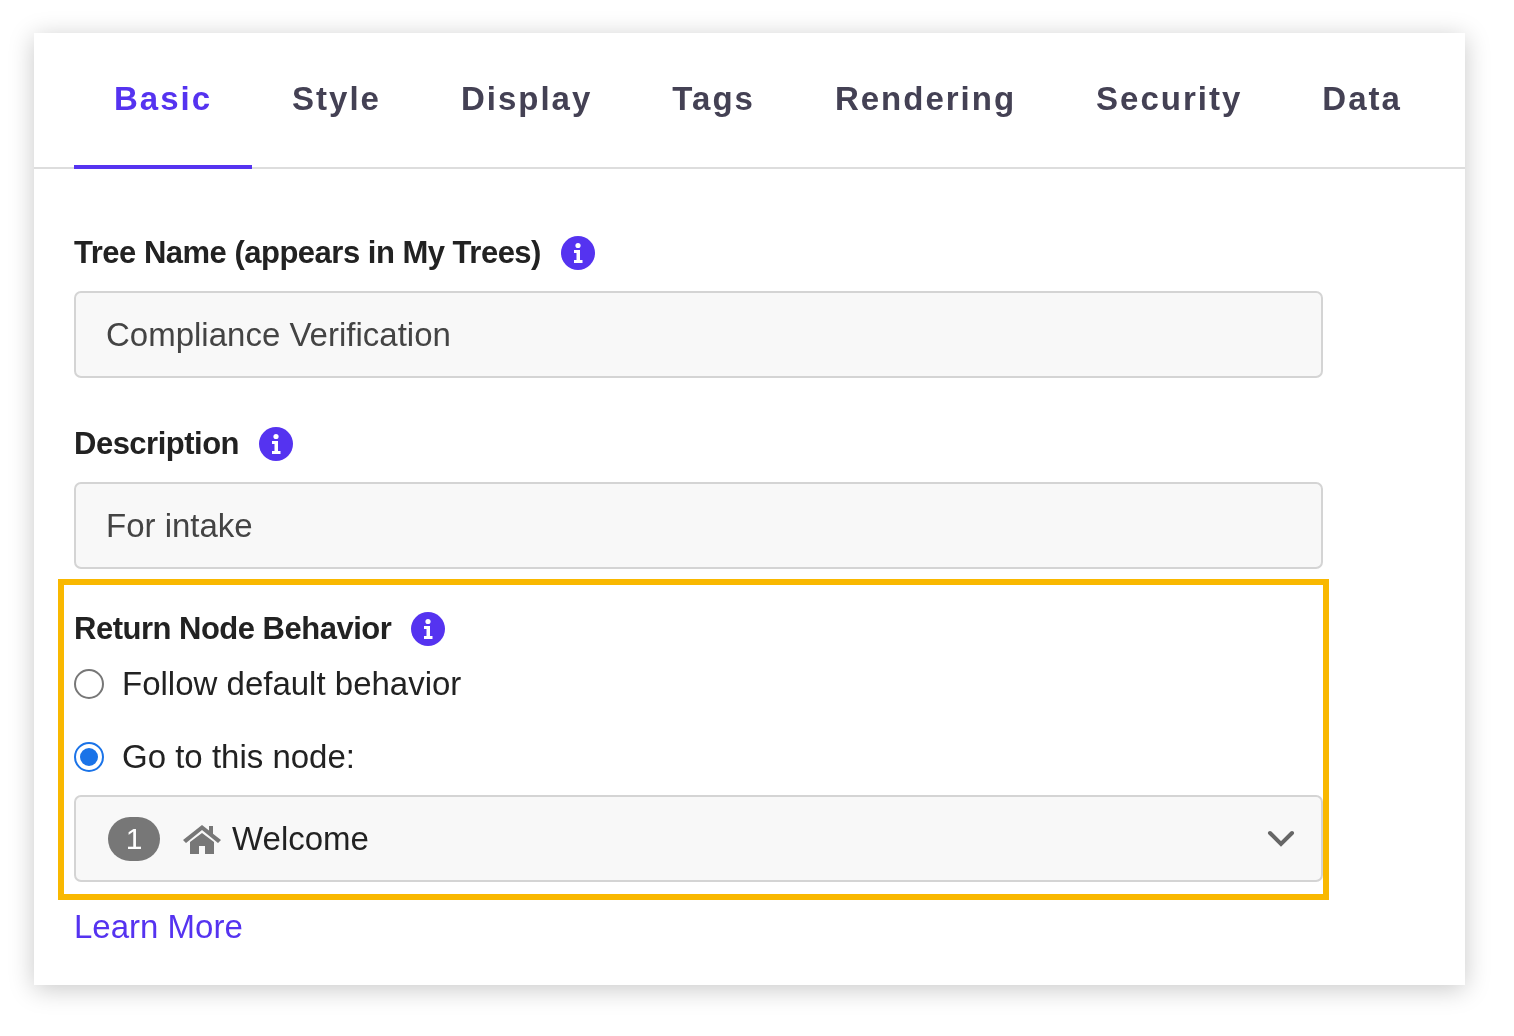 The height and width of the screenshot is (1036, 1514). What do you see at coordinates (925, 101) in the screenshot?
I see `tab: Rendering` at bounding box center [925, 101].